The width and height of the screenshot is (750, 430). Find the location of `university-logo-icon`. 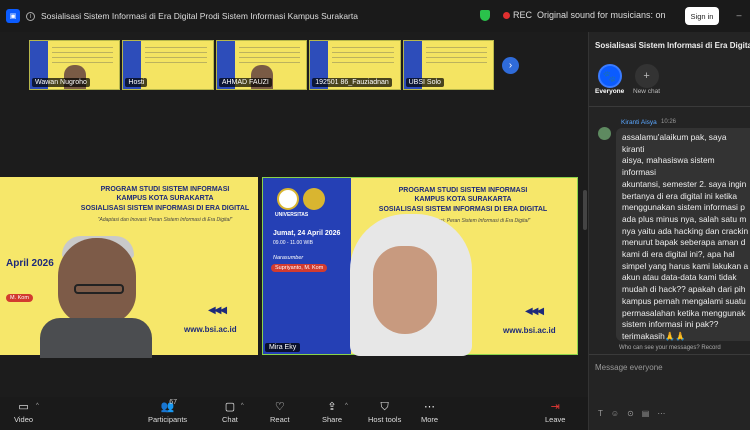

university-logo-icon is located at coordinates (288, 199).